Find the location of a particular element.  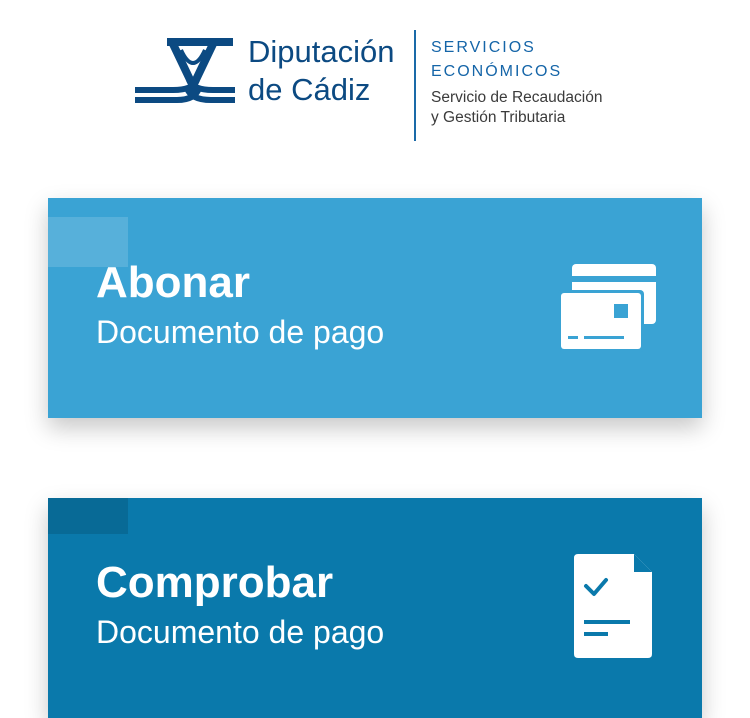

department-subtitle-line-1: Servicio de Recaudación is located at coordinates (517, 97).